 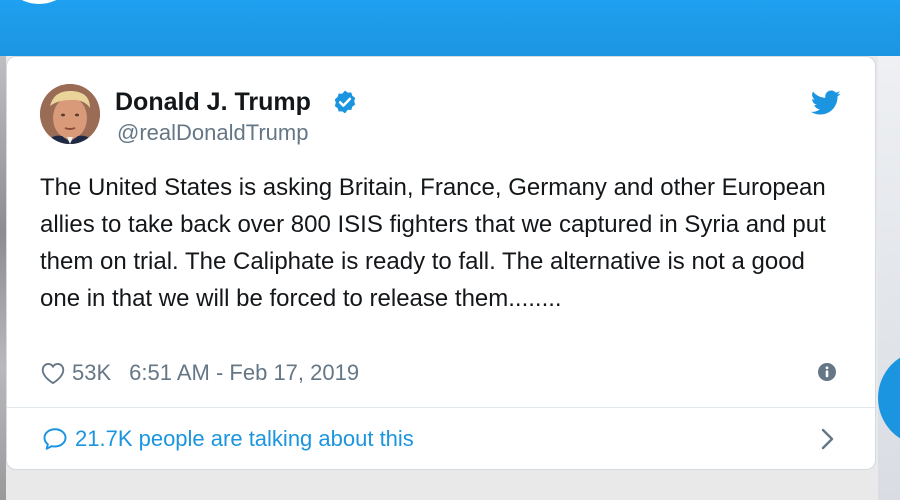 I want to click on top-blue-band, so click(x=450, y=28).